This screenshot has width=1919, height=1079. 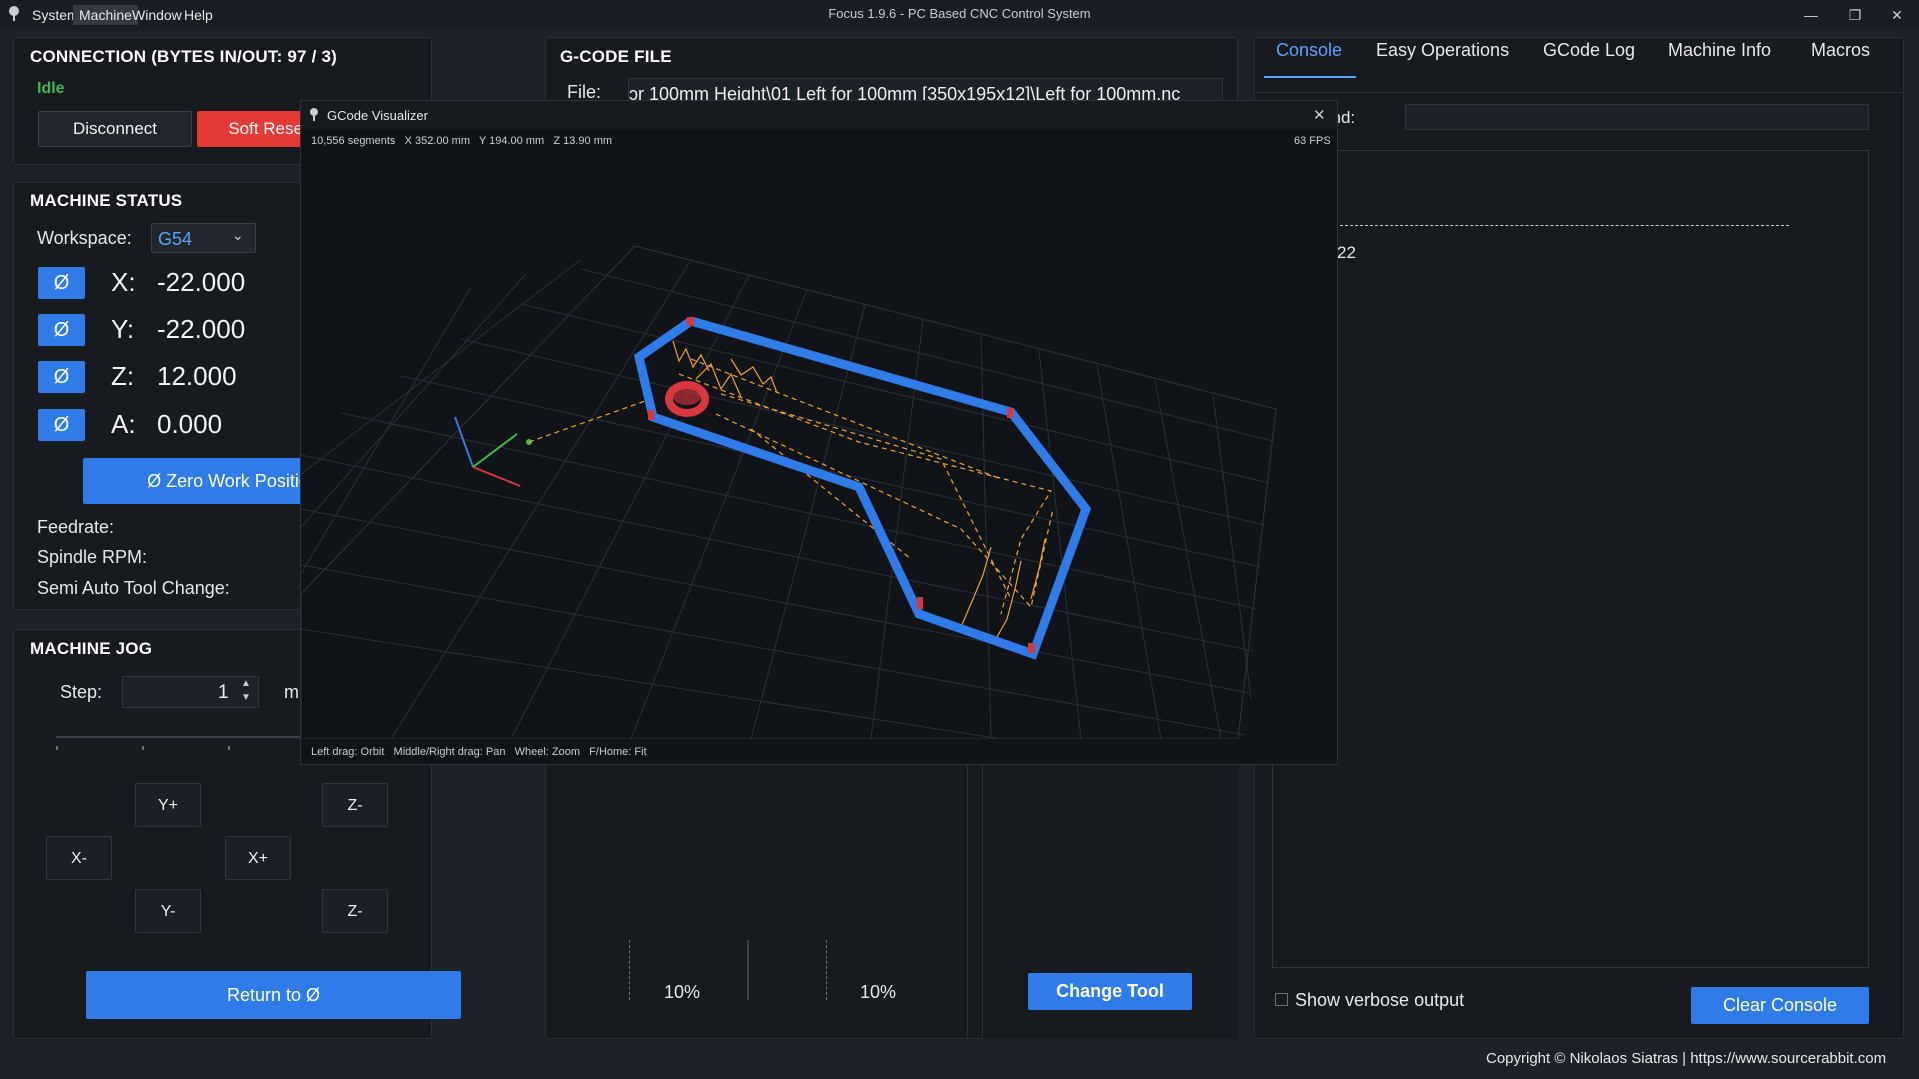 What do you see at coordinates (355, 805) in the screenshot?
I see `jog-z-plus-button: Z-` at bounding box center [355, 805].